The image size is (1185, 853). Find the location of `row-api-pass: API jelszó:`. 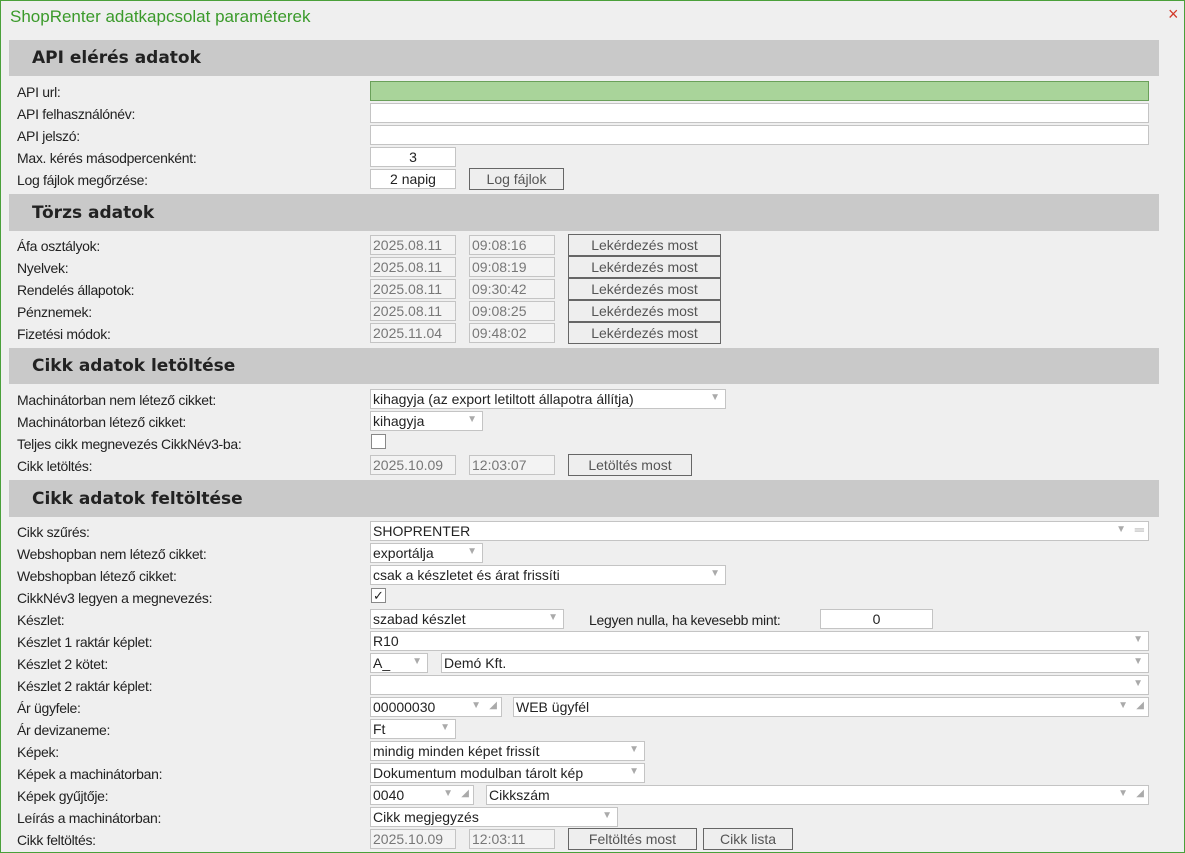

row-api-pass: API jelszó: is located at coordinates (593, 136).